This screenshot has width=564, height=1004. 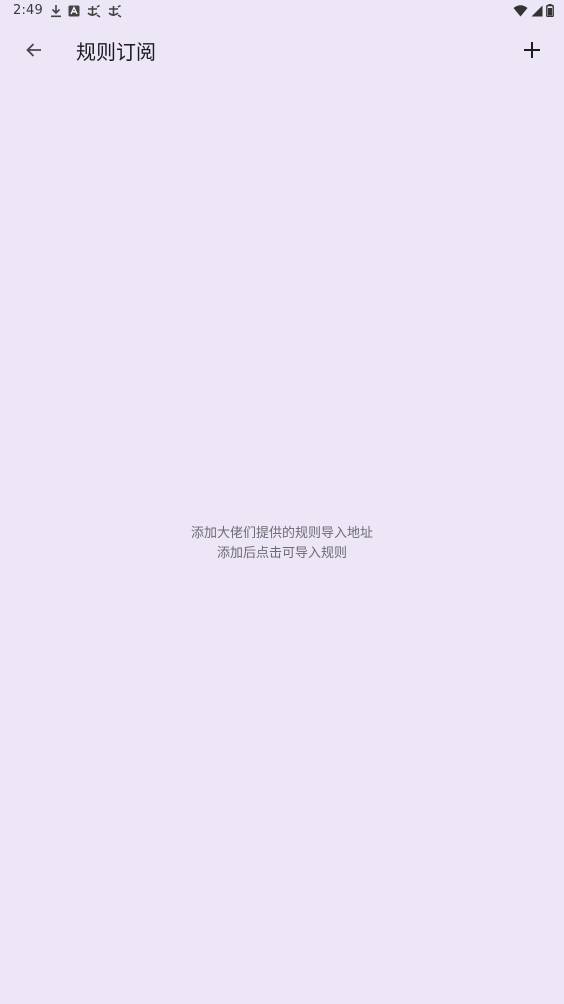 I want to click on a-box-icon, so click(x=74, y=11).